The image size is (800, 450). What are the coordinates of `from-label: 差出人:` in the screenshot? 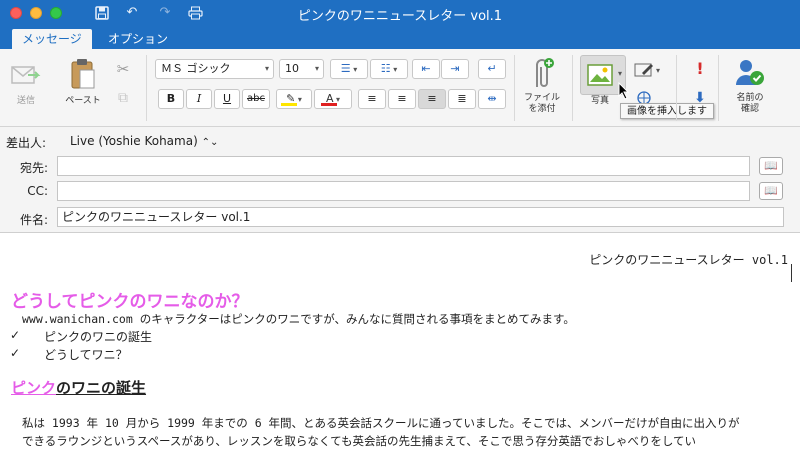 It's located at (26, 143).